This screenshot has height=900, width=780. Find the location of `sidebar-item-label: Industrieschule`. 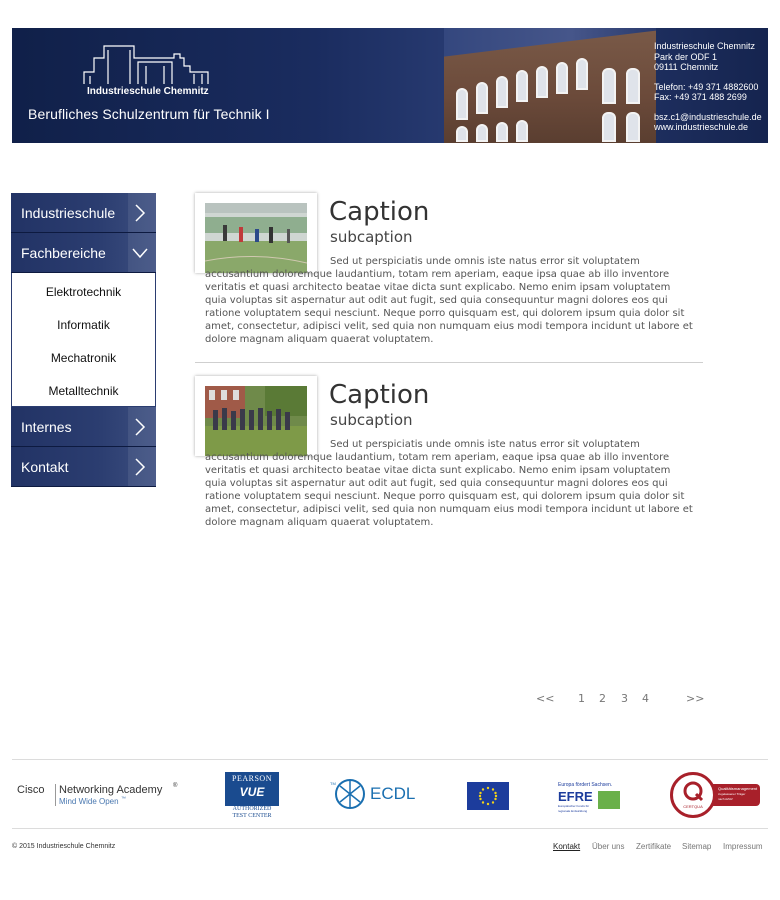

sidebar-item-label: Industrieschule is located at coordinates (68, 213).